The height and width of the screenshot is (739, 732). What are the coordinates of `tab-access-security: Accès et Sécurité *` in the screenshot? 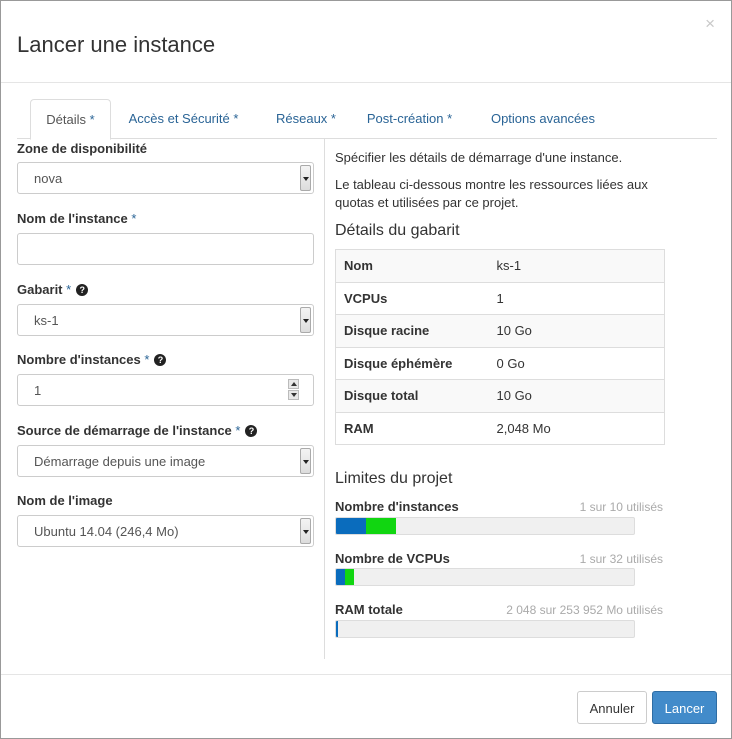 It's located at (183, 119).